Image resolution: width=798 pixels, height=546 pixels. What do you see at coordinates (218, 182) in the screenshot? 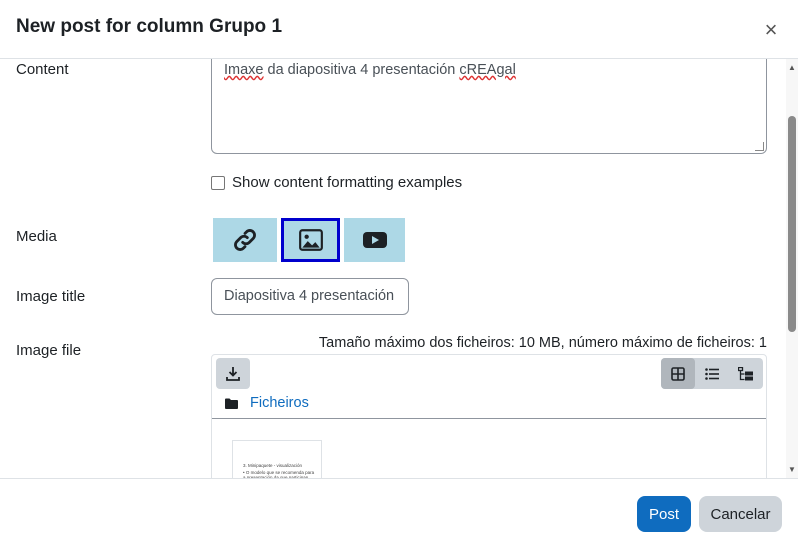
I see `formatting-examples-checkbox` at bounding box center [218, 182].